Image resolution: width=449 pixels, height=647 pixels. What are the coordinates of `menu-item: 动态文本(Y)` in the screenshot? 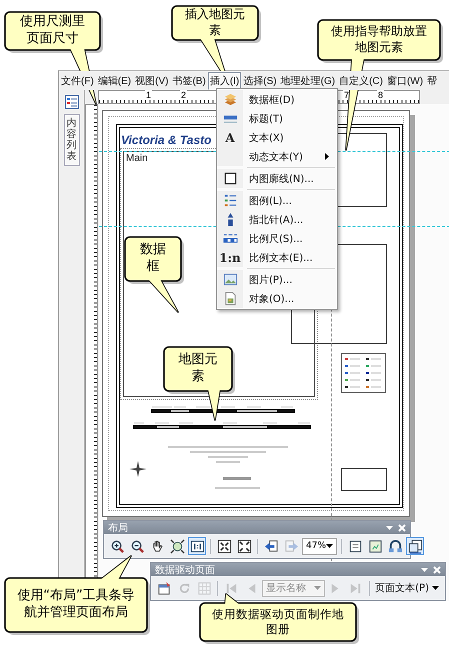 It's located at (277, 156).